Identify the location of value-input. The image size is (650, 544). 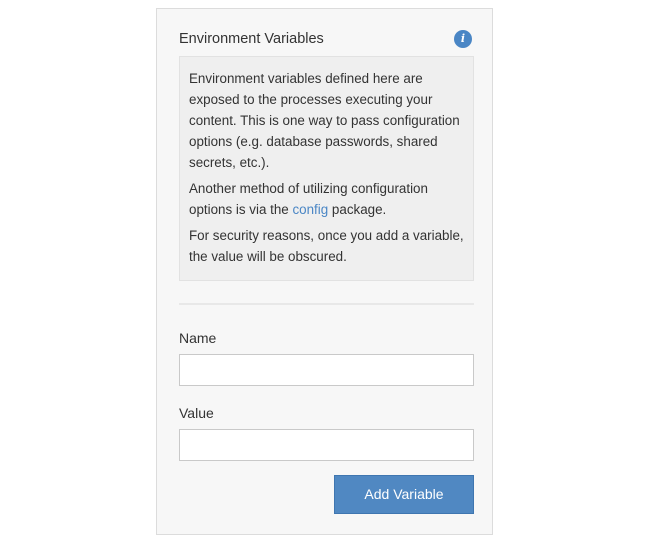
(326, 445).